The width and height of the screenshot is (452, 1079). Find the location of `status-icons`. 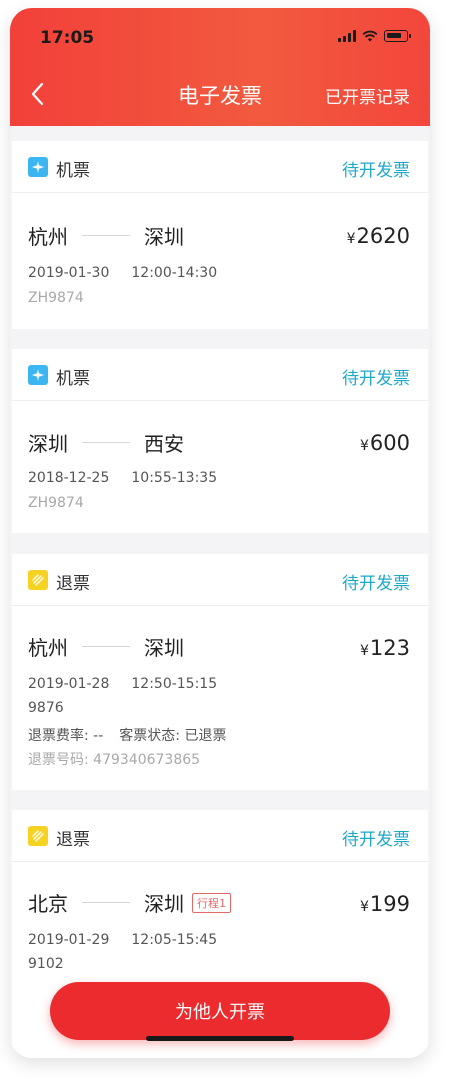

status-icons is located at coordinates (374, 36).